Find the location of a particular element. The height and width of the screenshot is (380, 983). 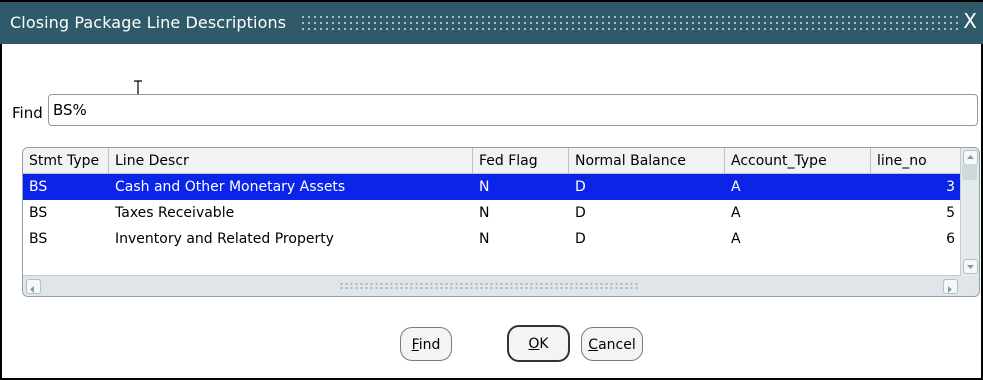

ok-button: OK is located at coordinates (538, 343).